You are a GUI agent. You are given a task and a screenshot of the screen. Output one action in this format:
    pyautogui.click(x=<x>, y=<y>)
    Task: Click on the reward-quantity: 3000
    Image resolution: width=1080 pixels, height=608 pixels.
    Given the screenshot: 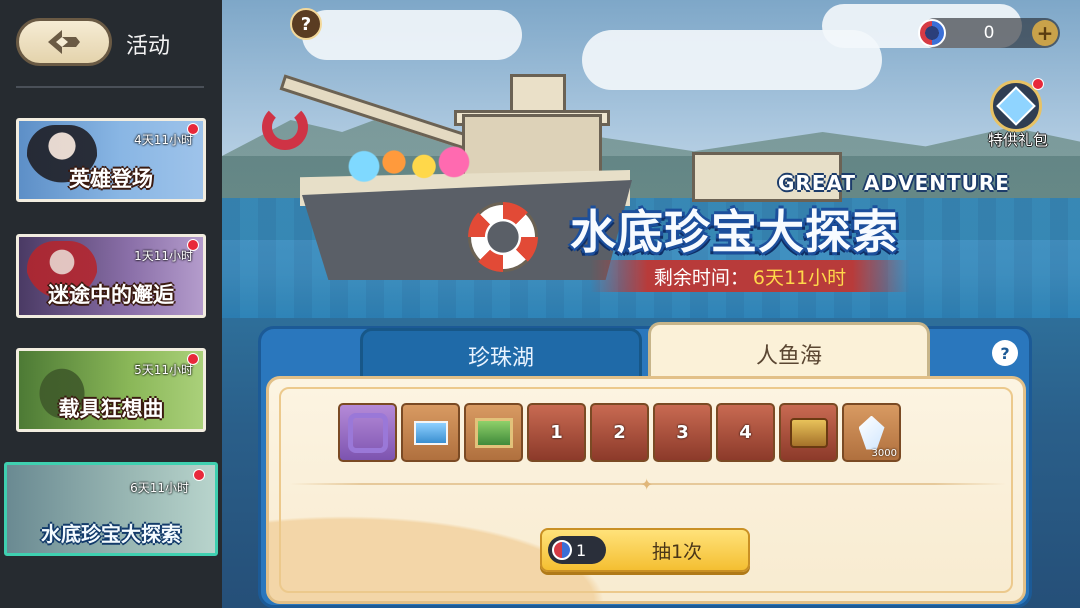 What is the action you would take?
    pyautogui.click(x=884, y=453)
    